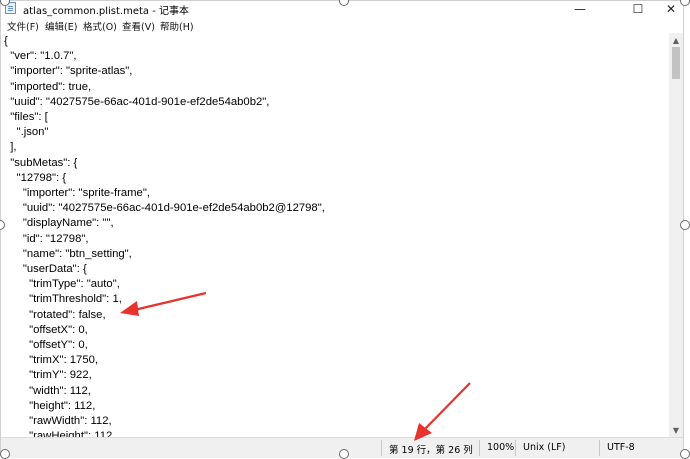 This screenshot has height=459, width=690. Describe the element at coordinates (544, 447) in the screenshot. I see `line-ending: Unix (LF)` at that location.